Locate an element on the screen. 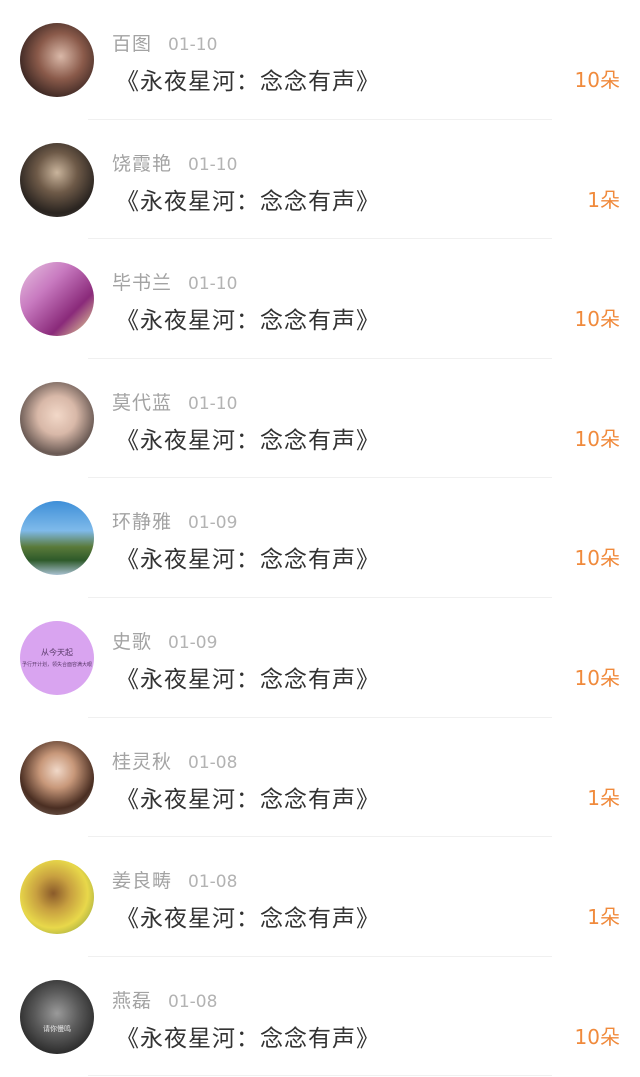 The height and width of the screenshot is (1077, 640). avatar-text: 从今天起 is located at coordinates (57, 652).